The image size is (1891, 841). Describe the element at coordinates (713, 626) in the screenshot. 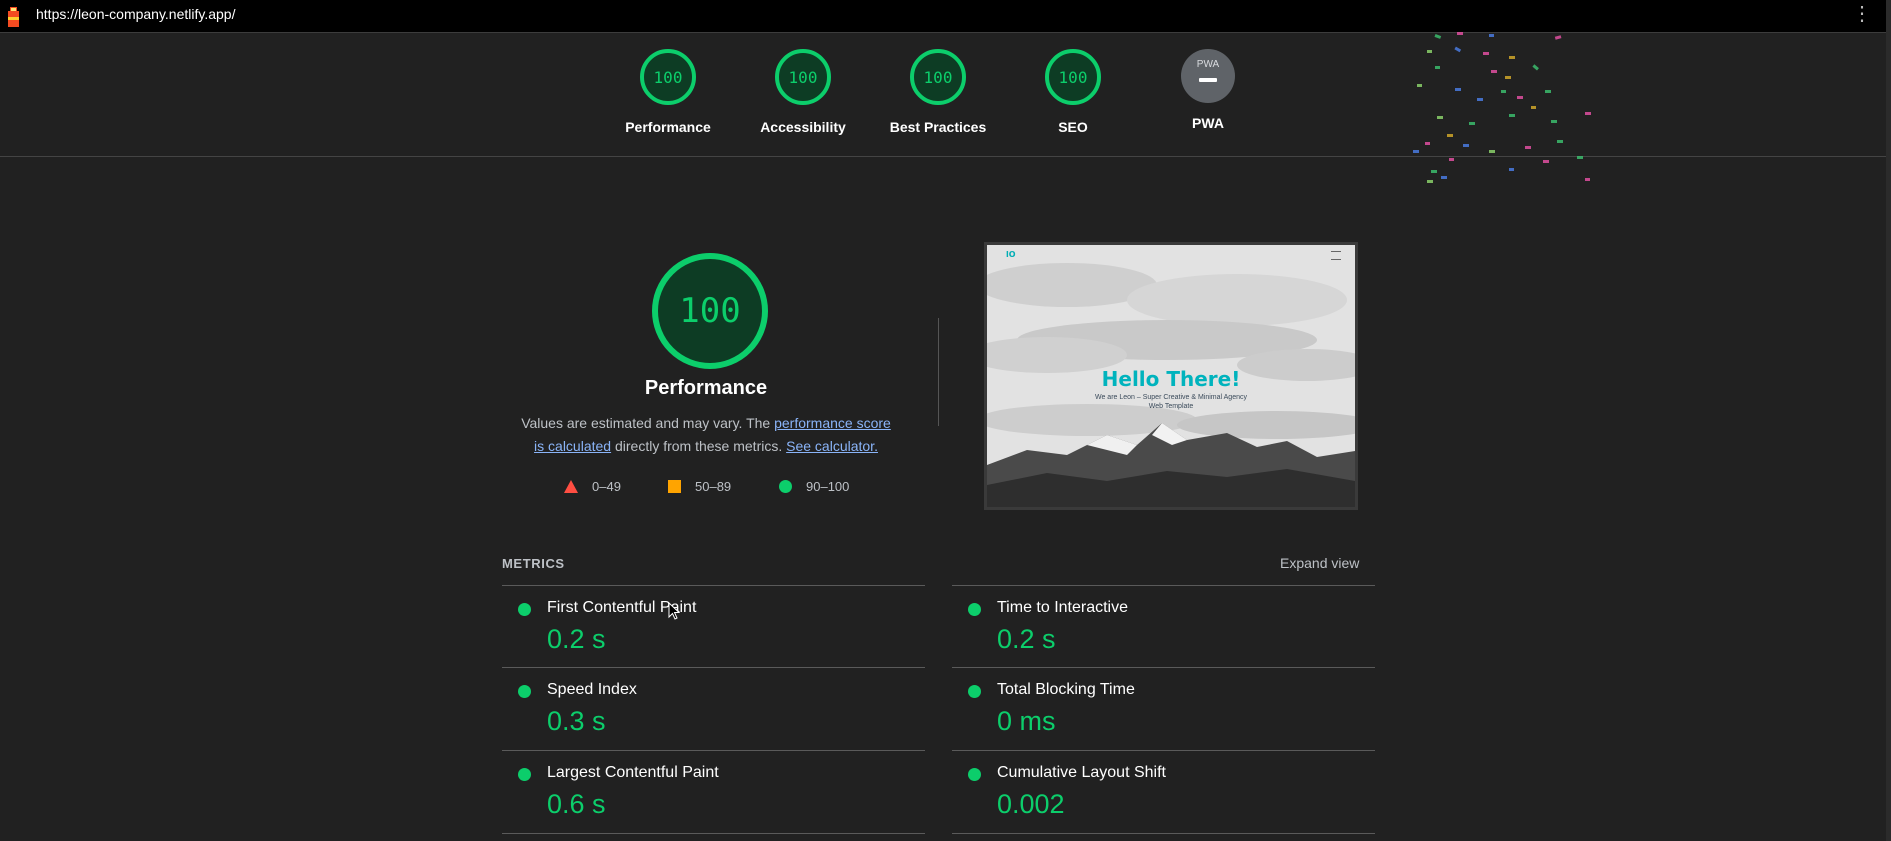

I see `metric-first-contentful-paint: First Contentful Paint 0.2 s` at that location.